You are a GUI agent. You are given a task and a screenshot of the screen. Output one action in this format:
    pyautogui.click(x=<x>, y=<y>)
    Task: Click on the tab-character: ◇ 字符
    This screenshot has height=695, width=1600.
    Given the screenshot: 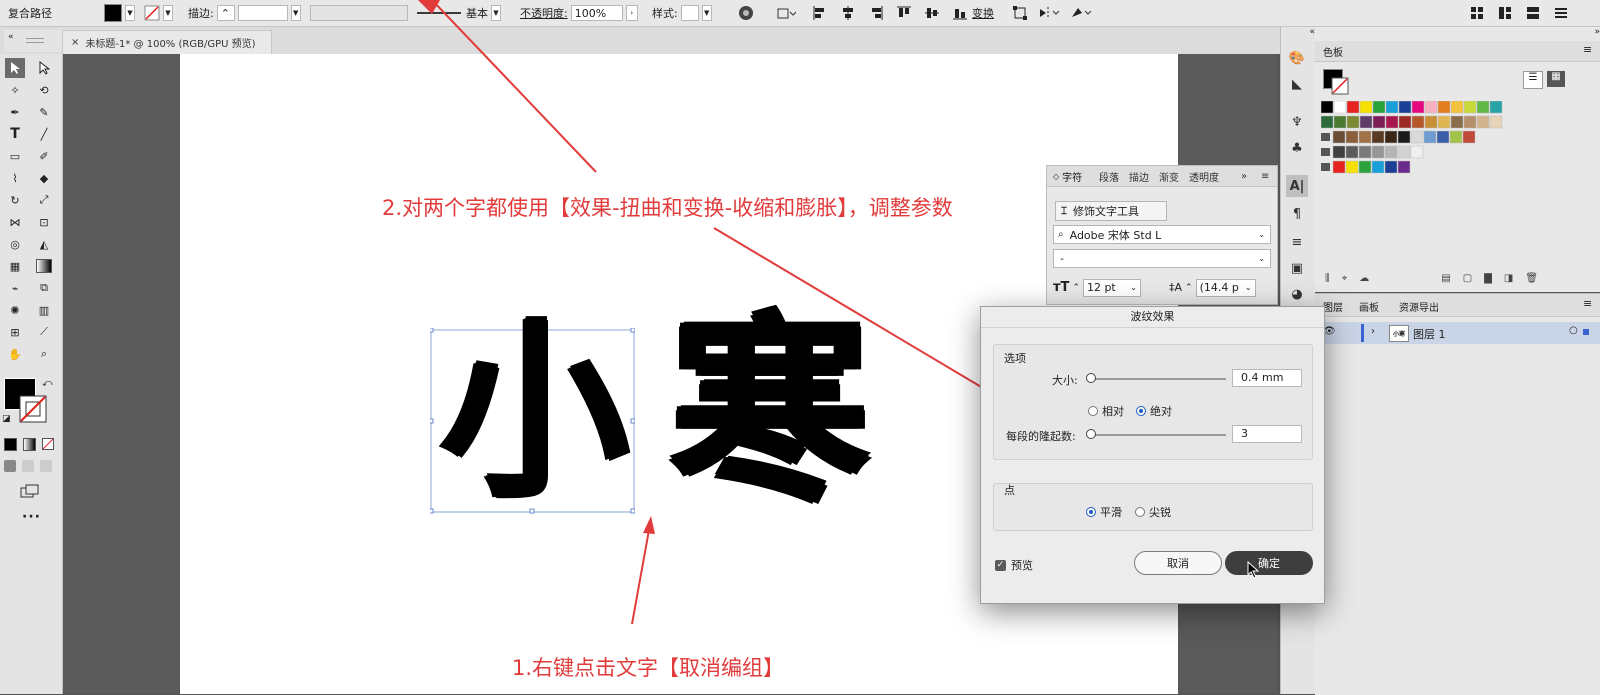 What is the action you would take?
    pyautogui.click(x=1067, y=176)
    